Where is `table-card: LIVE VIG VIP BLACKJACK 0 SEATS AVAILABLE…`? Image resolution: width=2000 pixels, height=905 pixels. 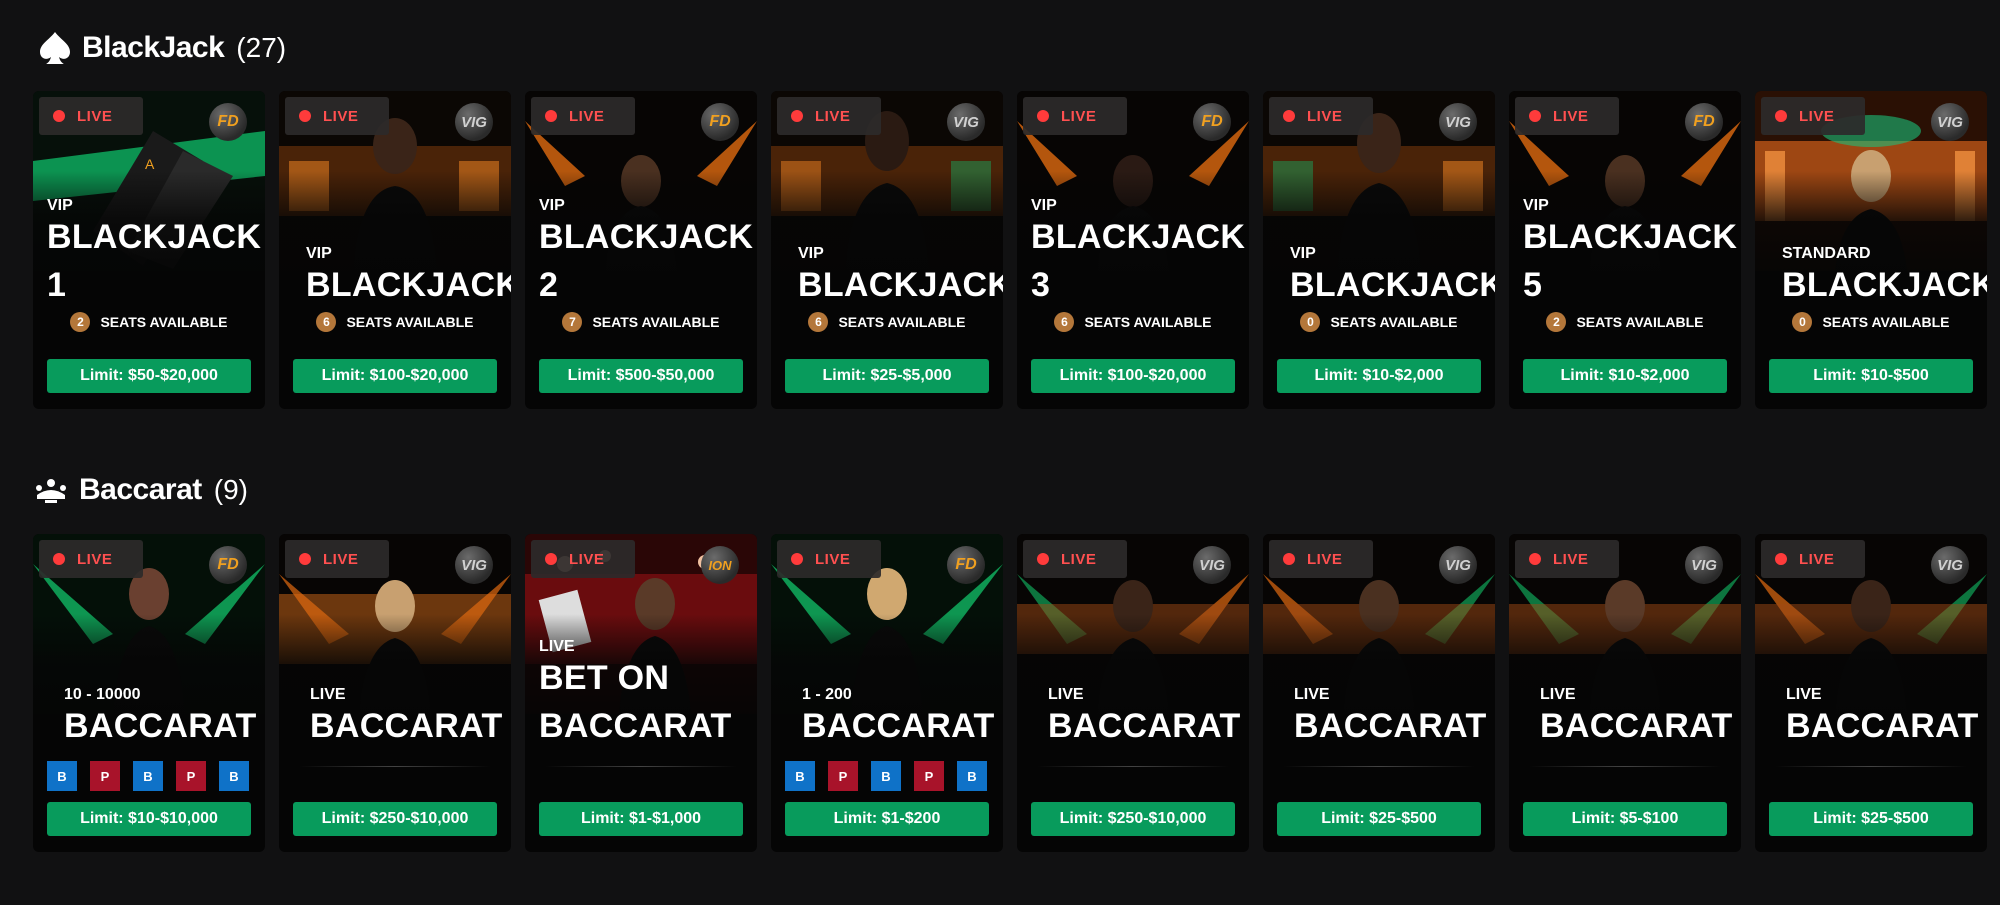 table-card: LIVE VIG VIP BLACKJACK 0 SEATS AVAILABLE… is located at coordinates (1379, 250).